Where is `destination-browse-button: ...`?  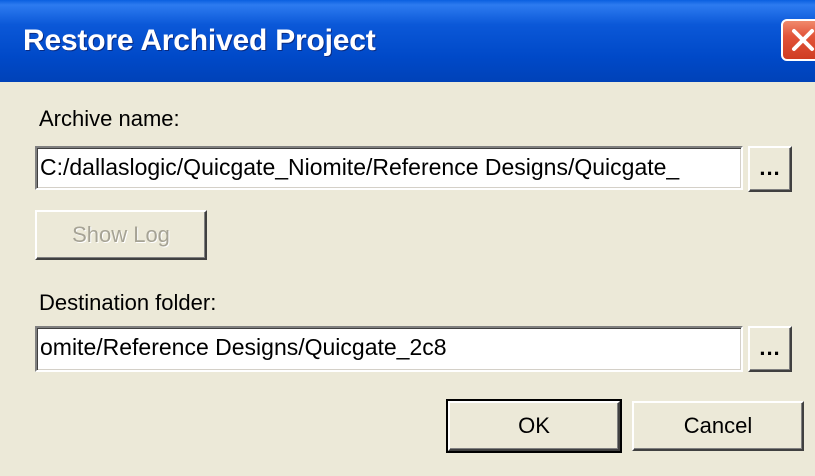 destination-browse-button: ... is located at coordinates (770, 349).